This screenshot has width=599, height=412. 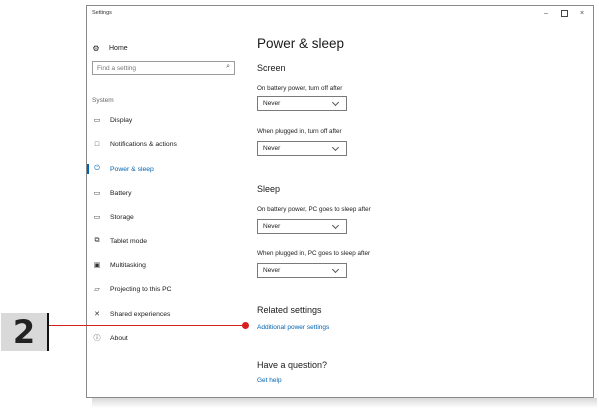 I want to click on nav-home: ⚙ Home, so click(x=109, y=48).